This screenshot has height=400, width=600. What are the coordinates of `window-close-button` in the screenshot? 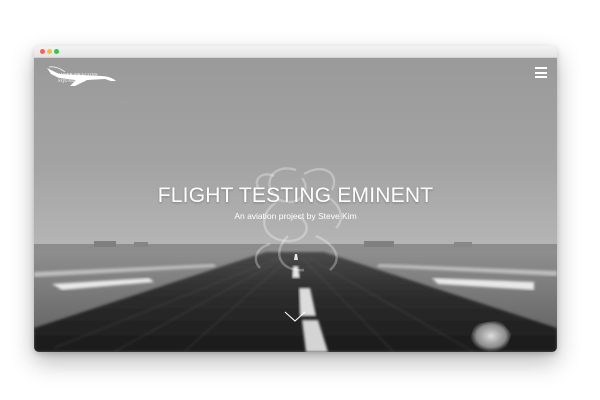 It's located at (42, 51).